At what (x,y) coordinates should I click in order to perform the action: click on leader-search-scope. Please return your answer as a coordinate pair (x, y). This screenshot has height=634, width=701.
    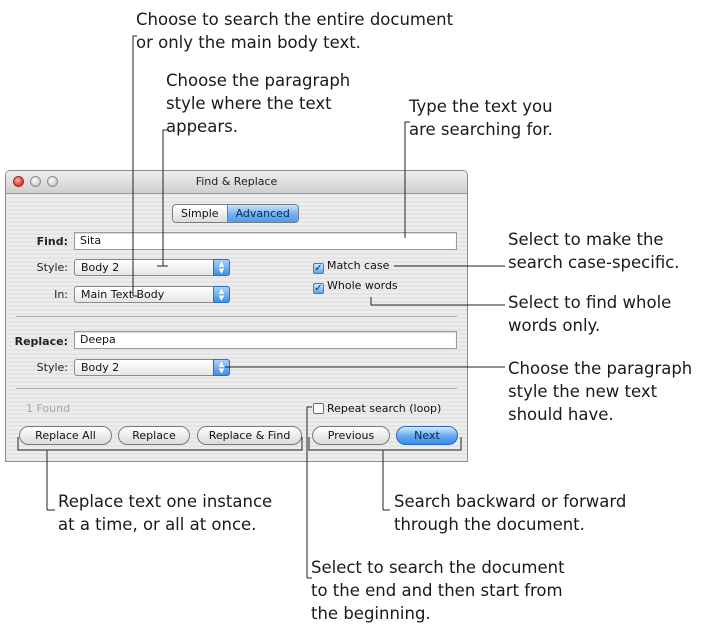
    Looking at the image, I should click on (134, 39).